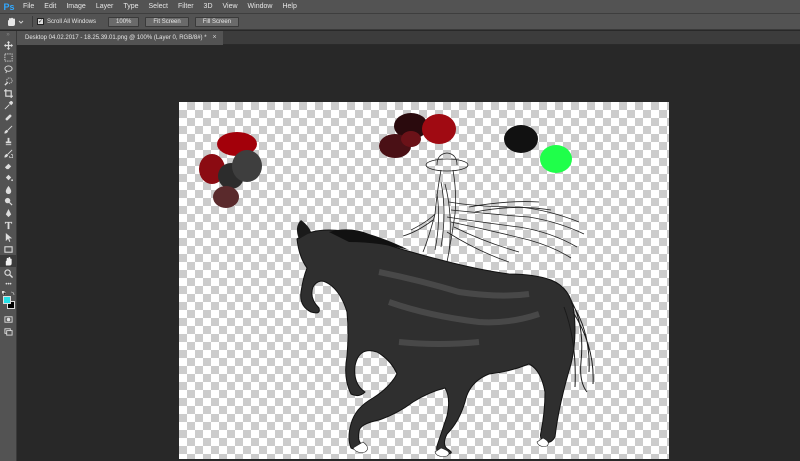  I want to click on fit-screen-button: Fit Screen, so click(167, 21).